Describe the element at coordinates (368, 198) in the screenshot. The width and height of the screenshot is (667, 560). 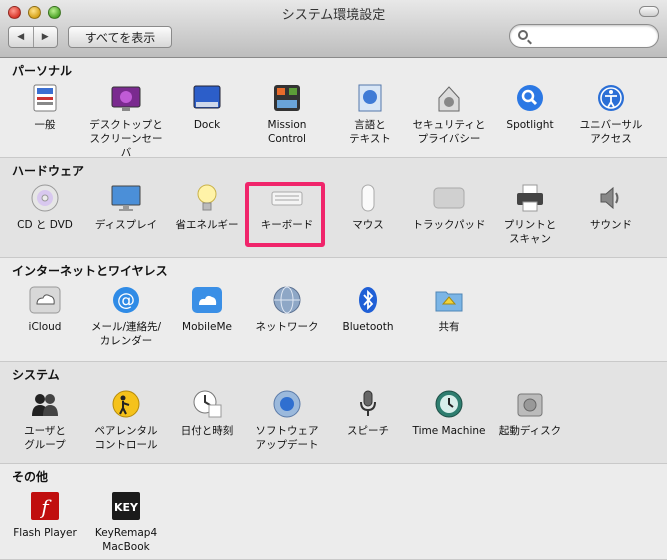
I see `mouse-icon` at that location.